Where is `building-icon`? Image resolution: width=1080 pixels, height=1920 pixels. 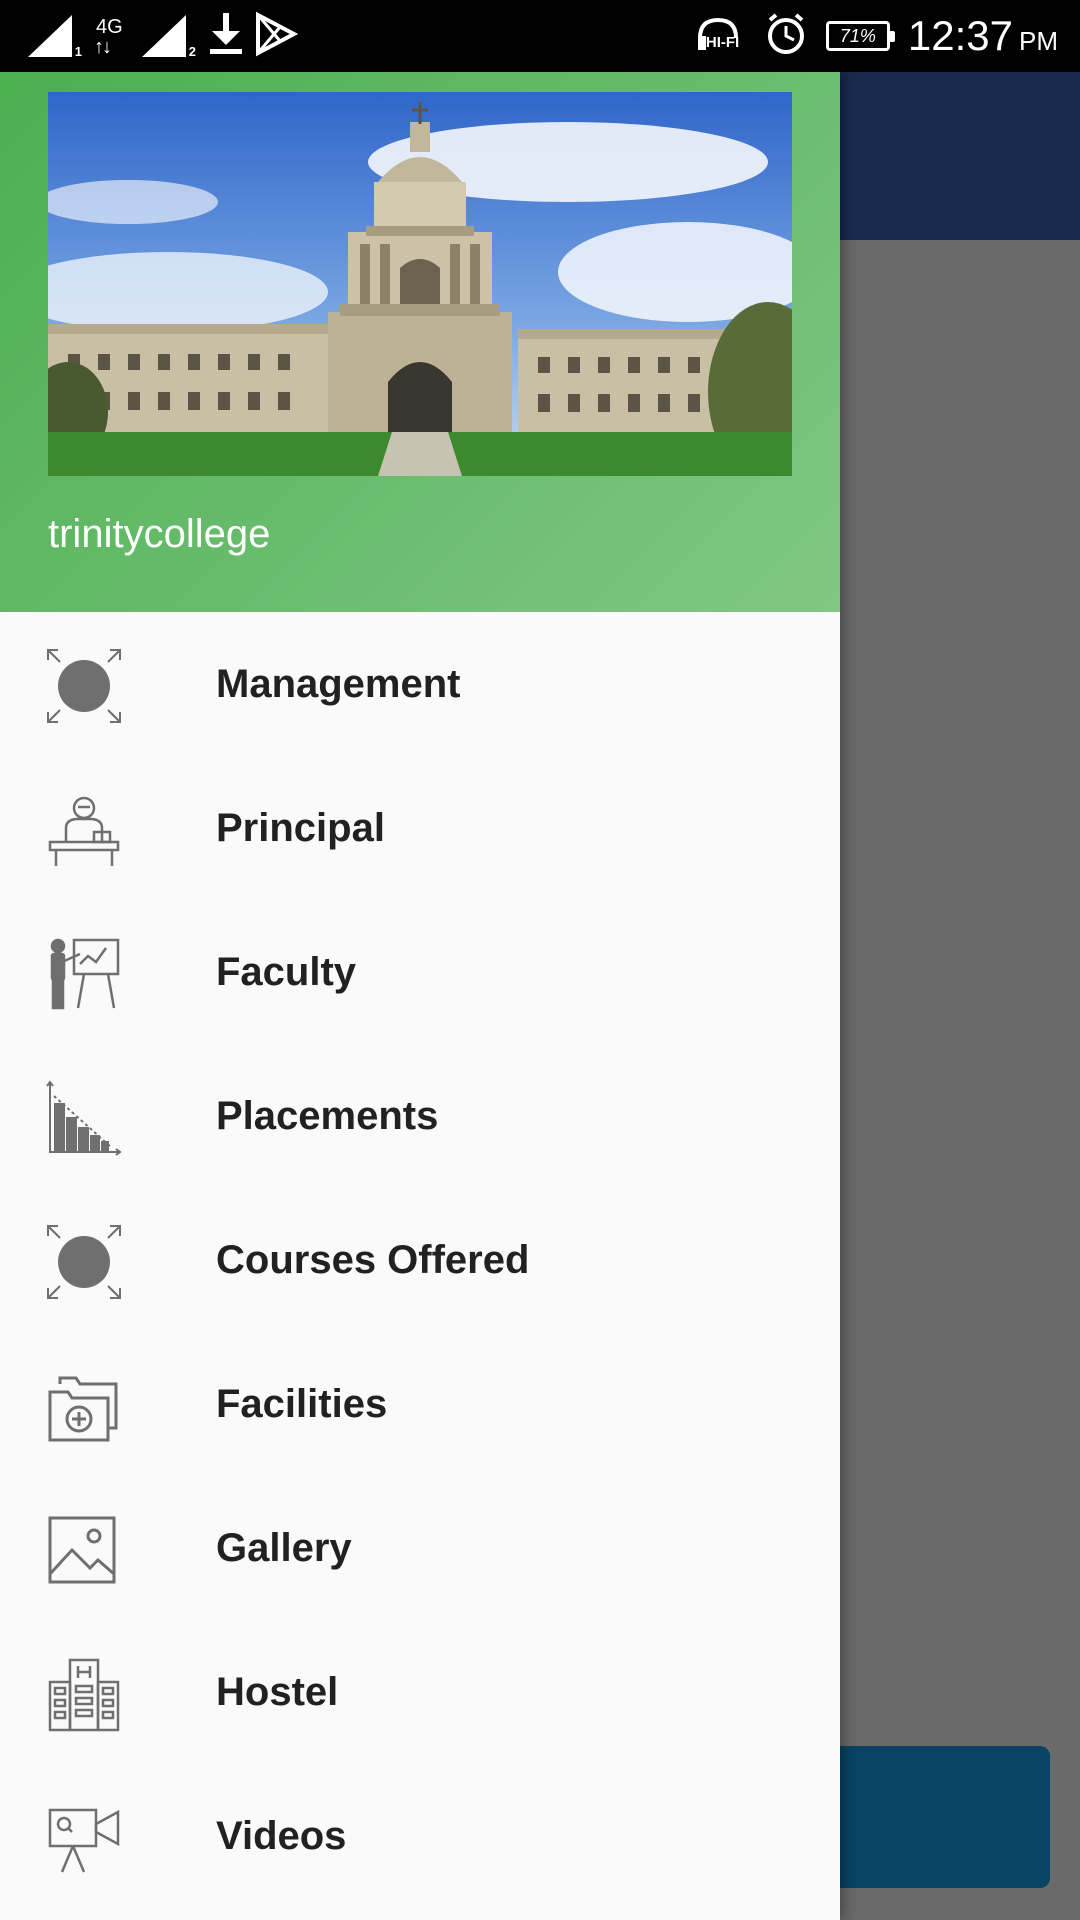
building-icon is located at coordinates (84, 1694).